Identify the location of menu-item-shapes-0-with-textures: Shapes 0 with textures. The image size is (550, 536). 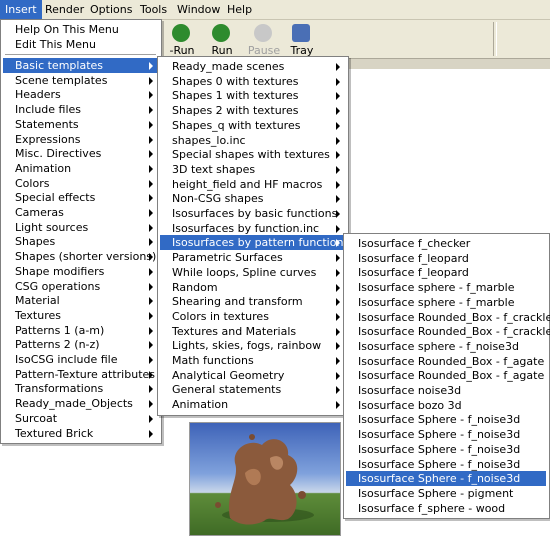
(252, 81).